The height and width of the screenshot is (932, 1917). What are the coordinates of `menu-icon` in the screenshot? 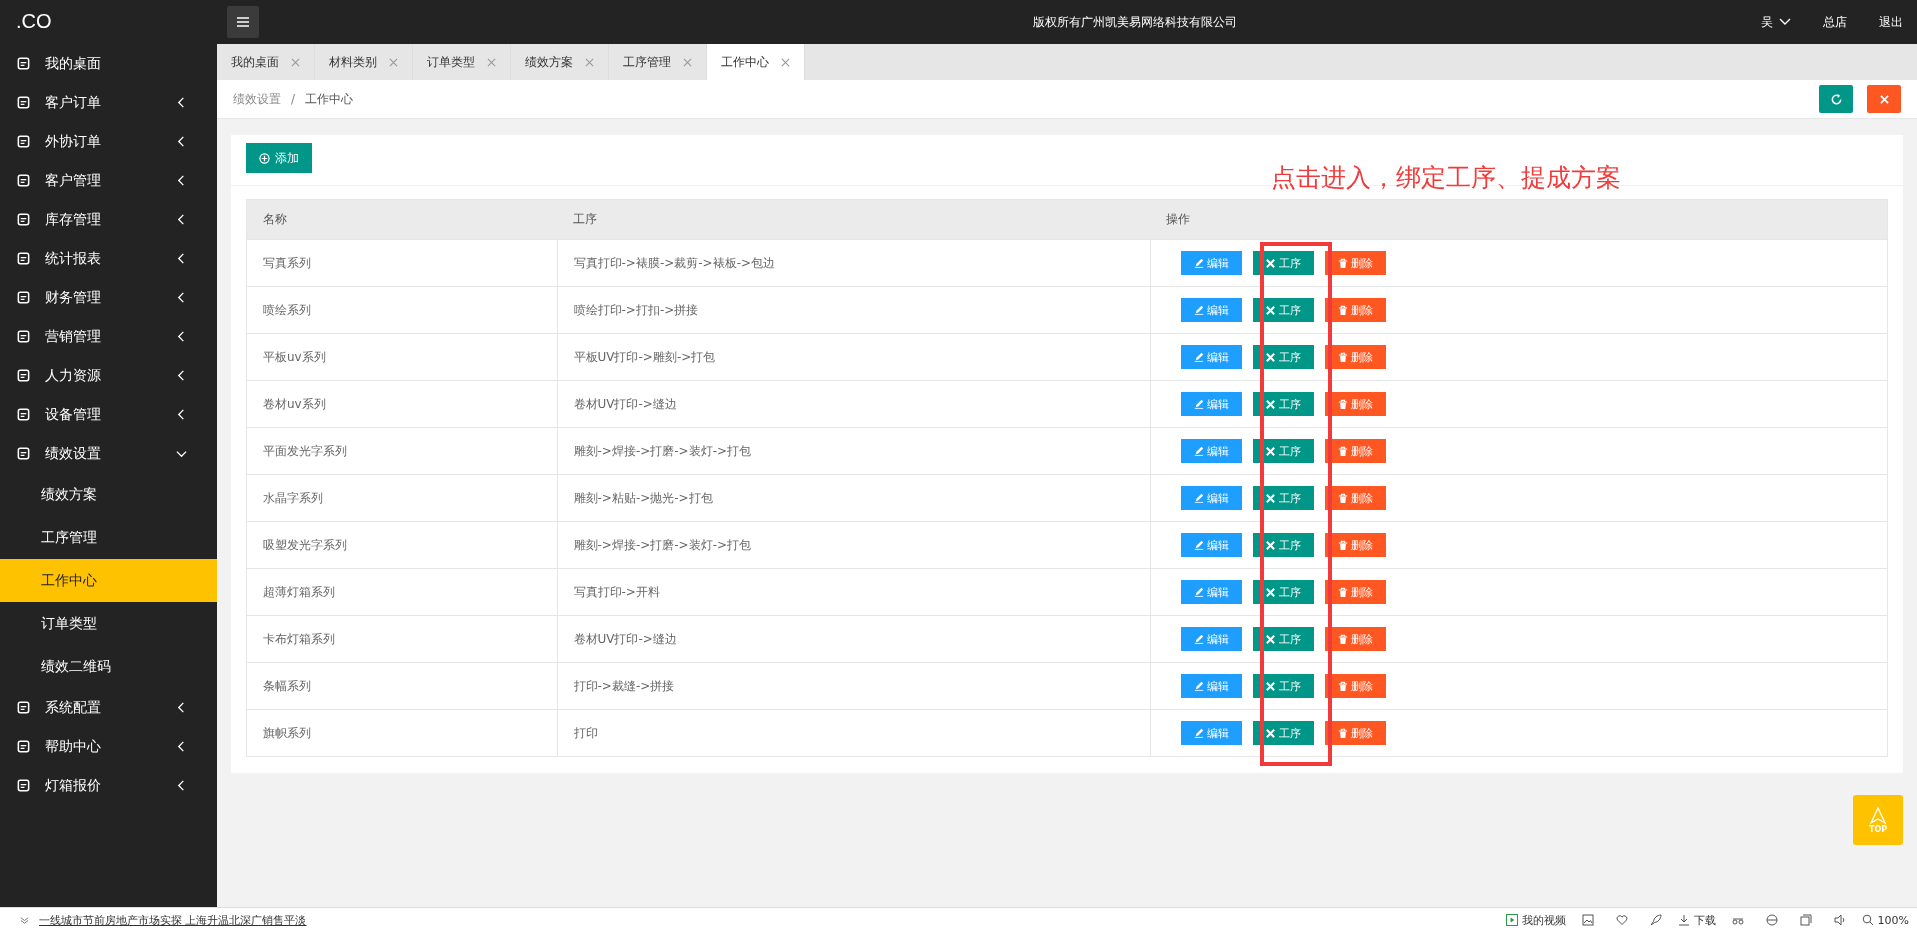 It's located at (243, 22).